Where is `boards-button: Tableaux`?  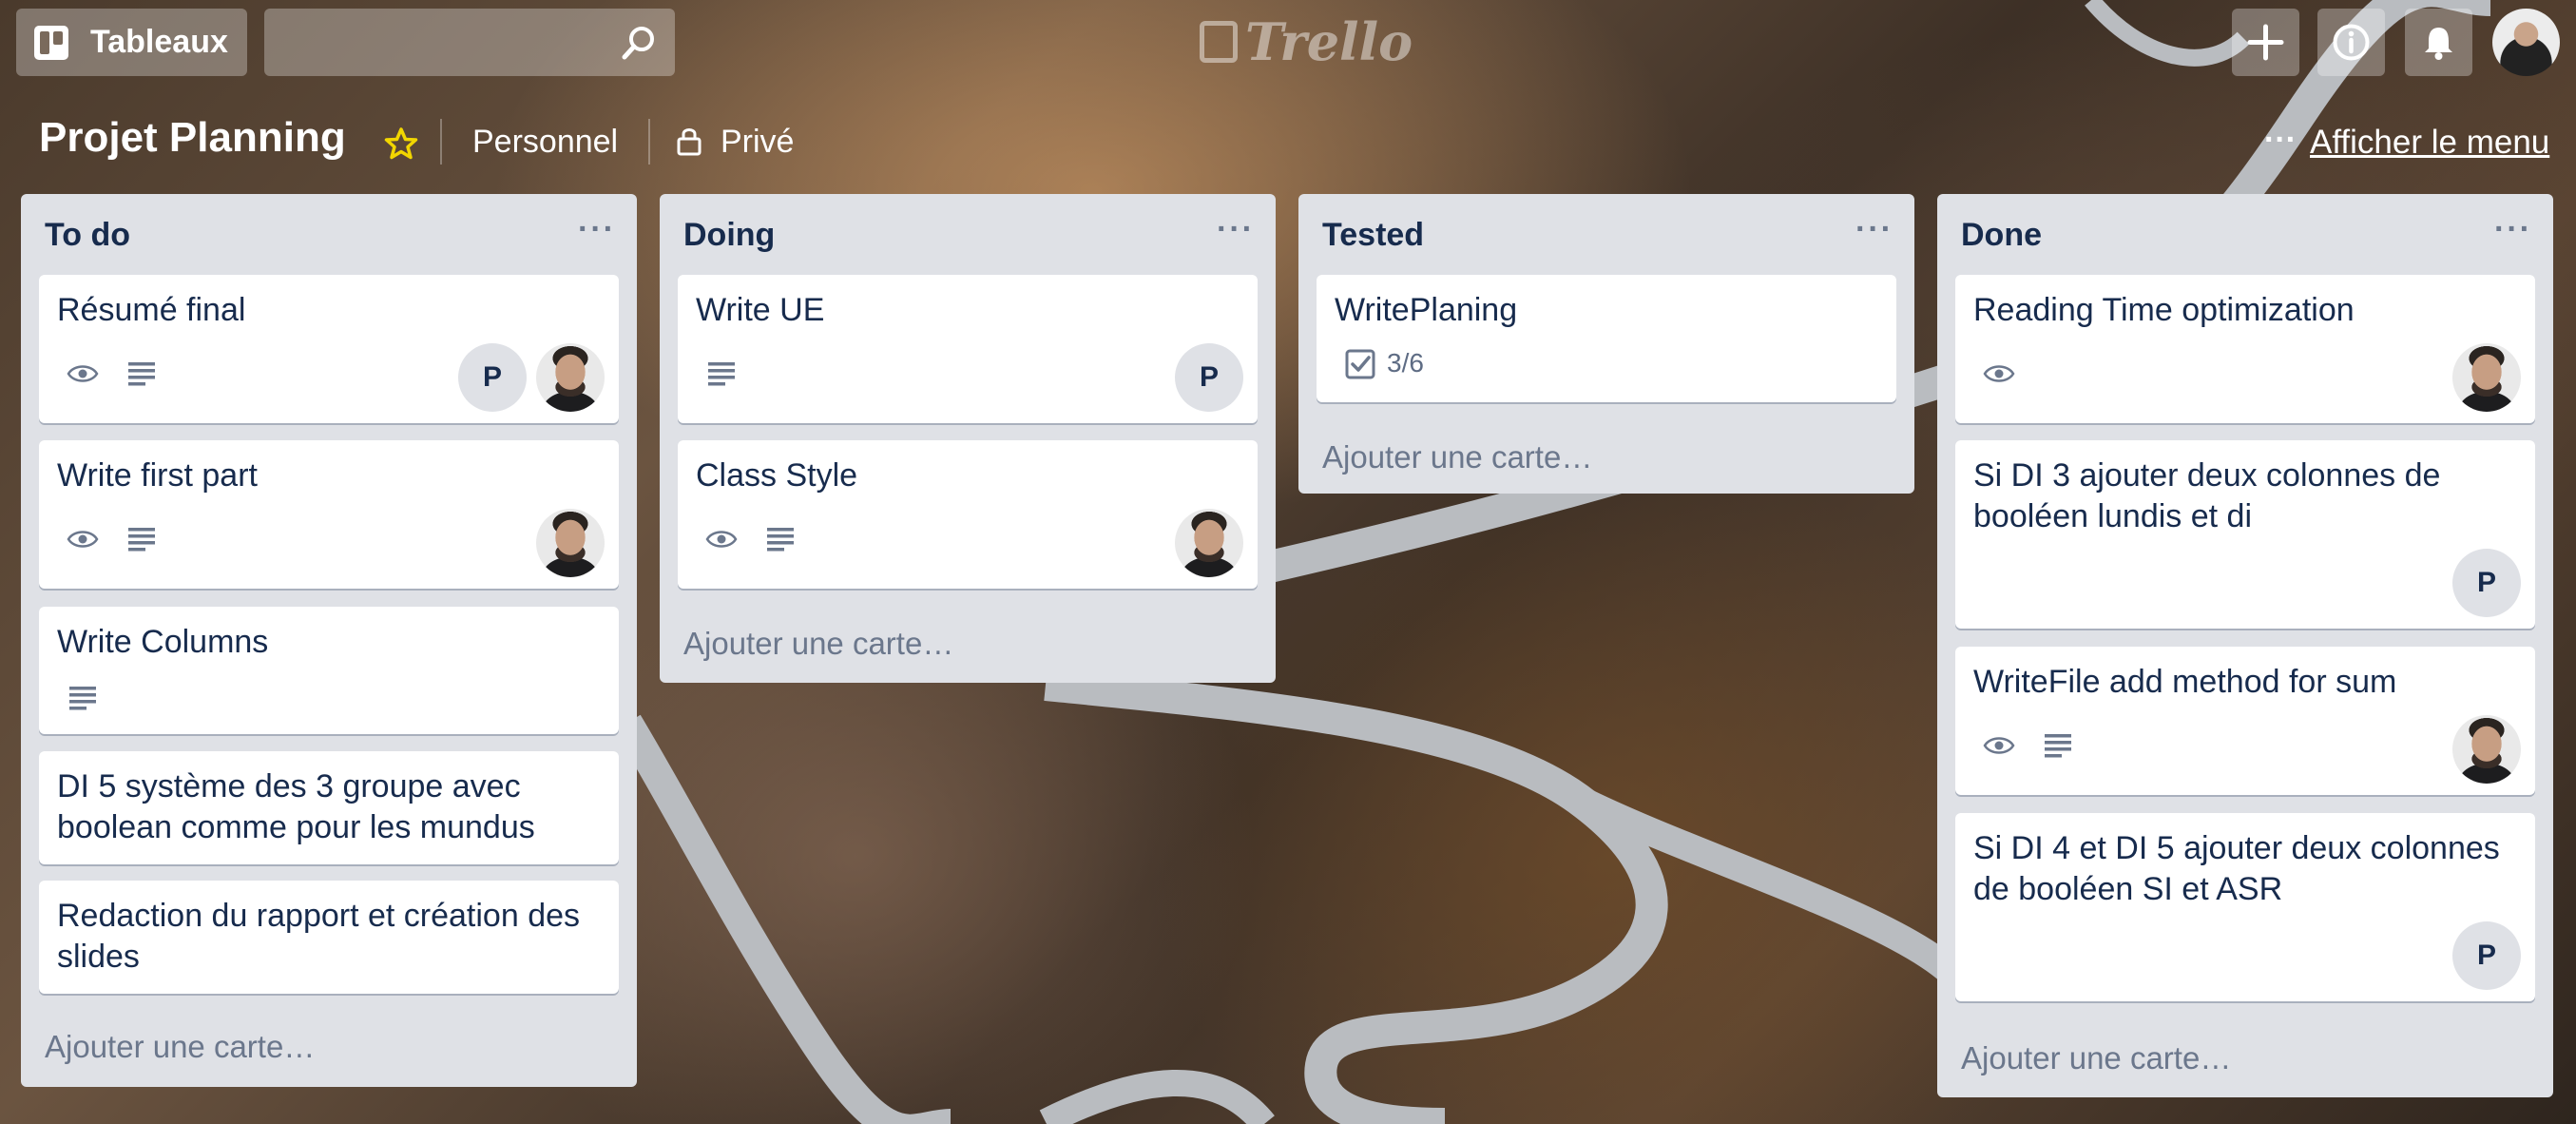
boards-button: Tableaux is located at coordinates (132, 42).